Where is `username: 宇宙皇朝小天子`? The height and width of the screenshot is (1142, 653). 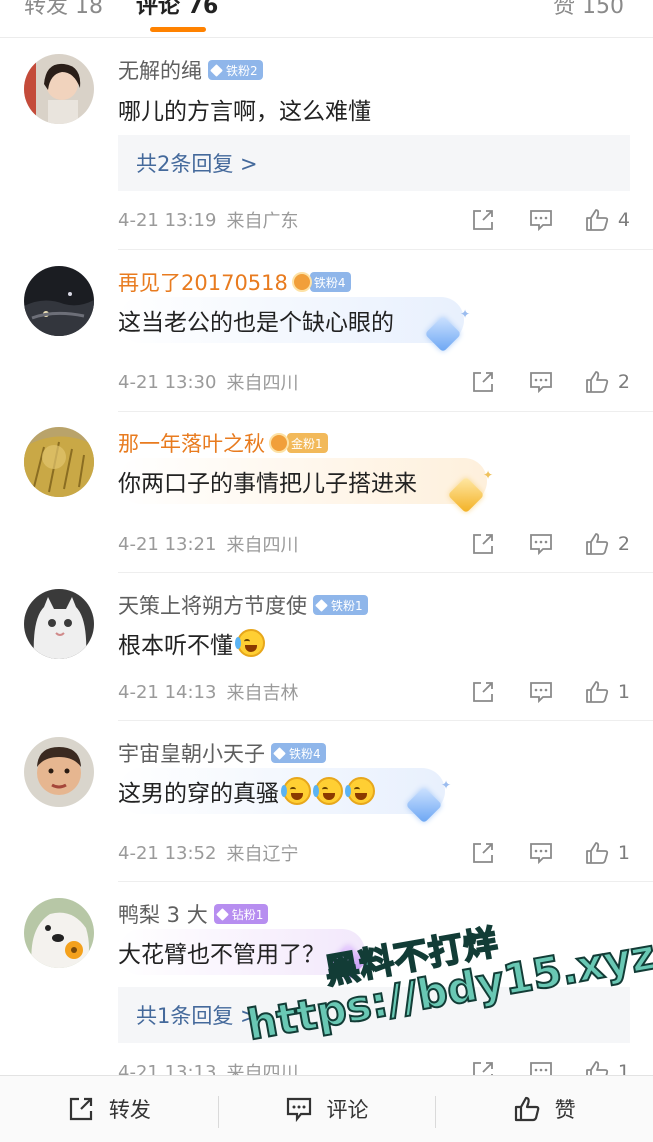
username: 宇宙皇朝小天子 is located at coordinates (191, 753).